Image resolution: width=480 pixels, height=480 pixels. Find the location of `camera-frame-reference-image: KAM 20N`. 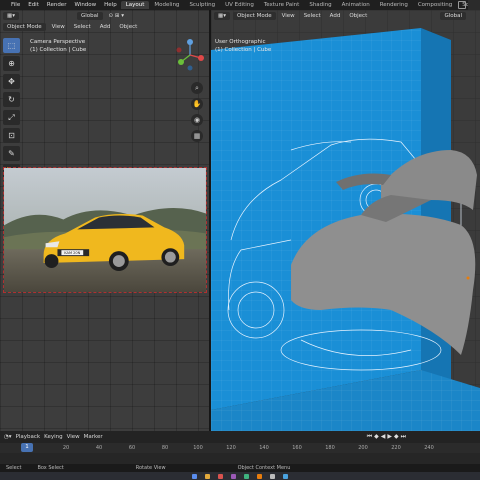

camera-frame-reference-image: KAM 20N is located at coordinates (105, 230).